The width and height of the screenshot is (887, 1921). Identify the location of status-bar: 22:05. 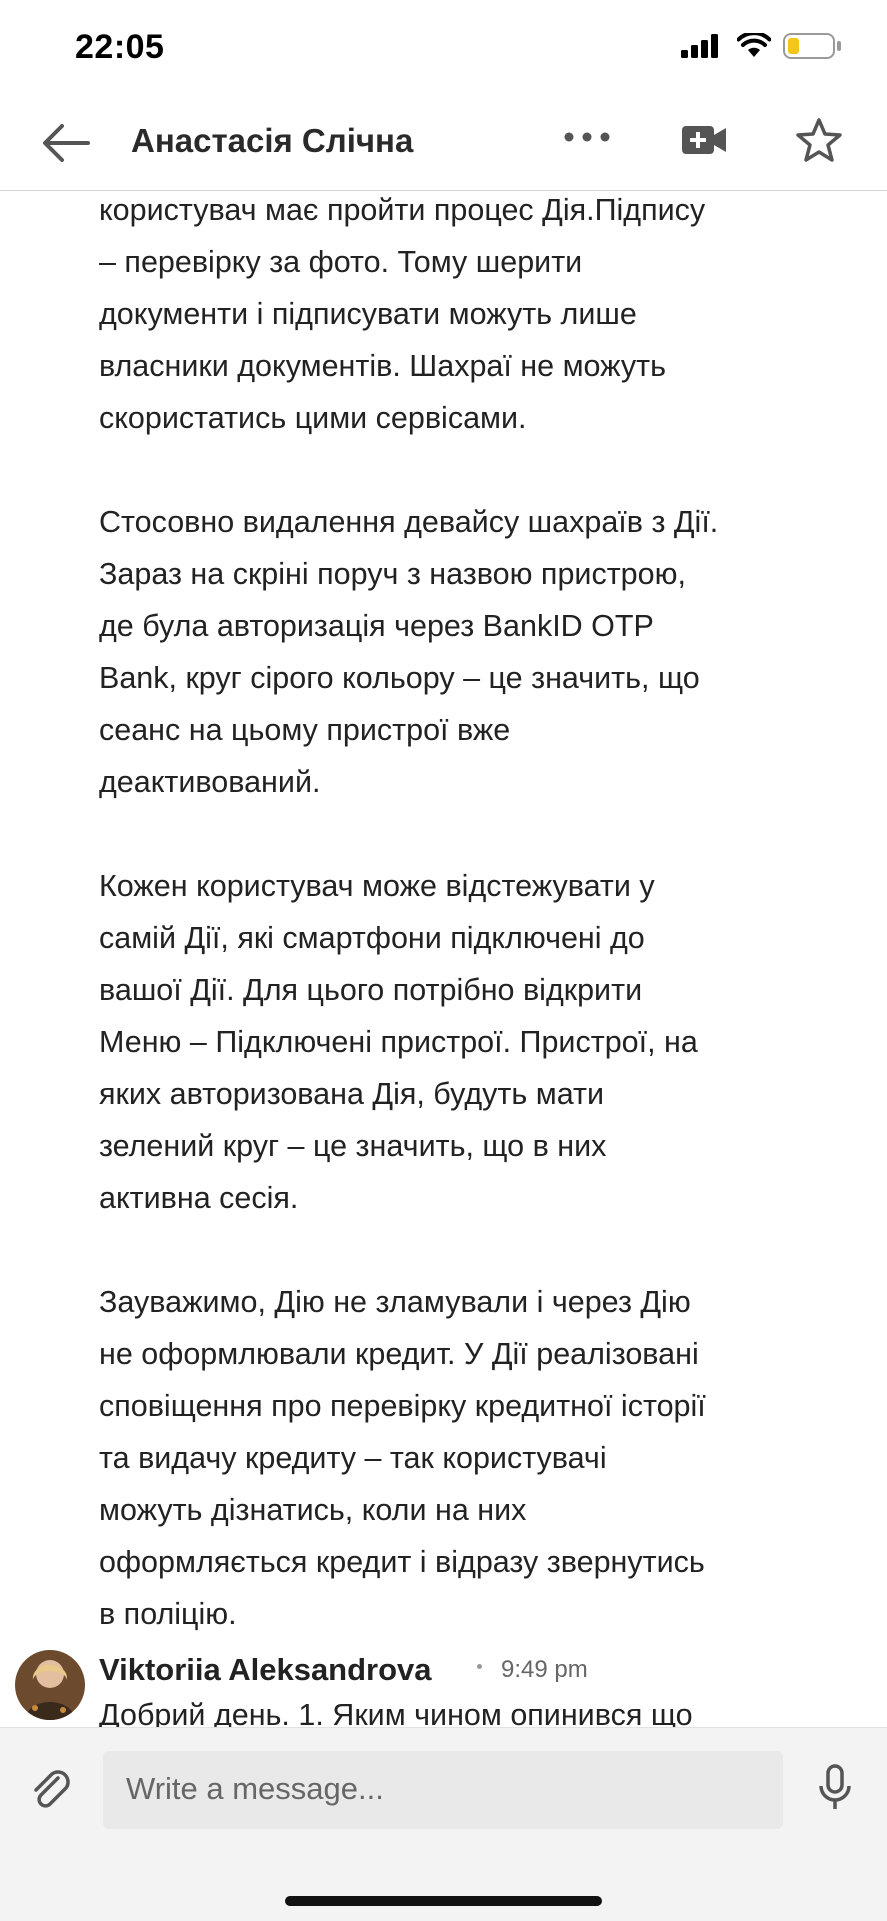
(443, 49).